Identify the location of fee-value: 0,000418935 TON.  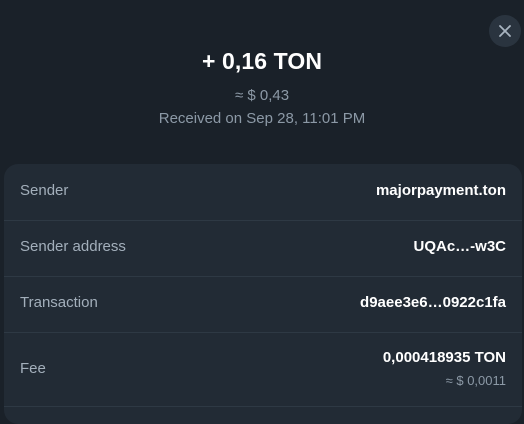
(444, 357).